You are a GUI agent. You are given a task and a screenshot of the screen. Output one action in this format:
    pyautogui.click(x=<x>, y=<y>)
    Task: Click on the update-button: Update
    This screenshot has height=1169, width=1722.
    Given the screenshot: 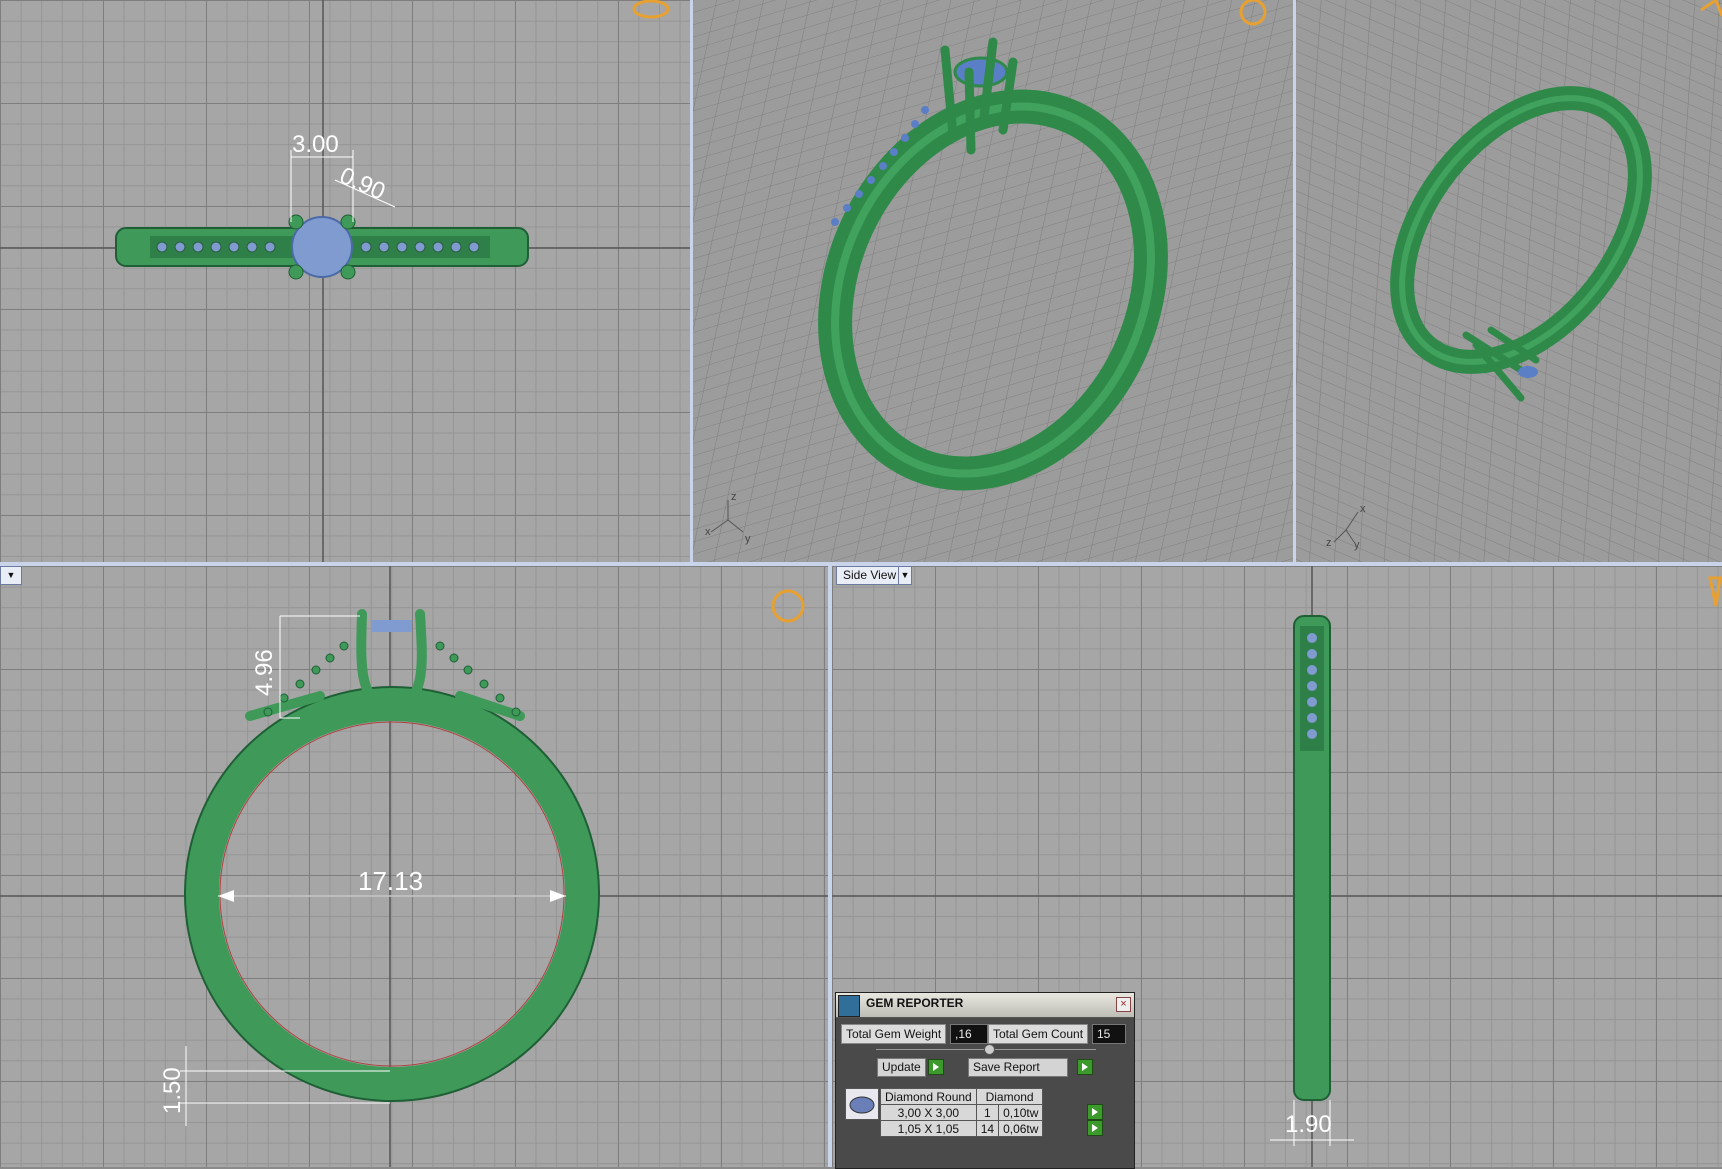 What is the action you would take?
    pyautogui.click(x=901, y=1067)
    